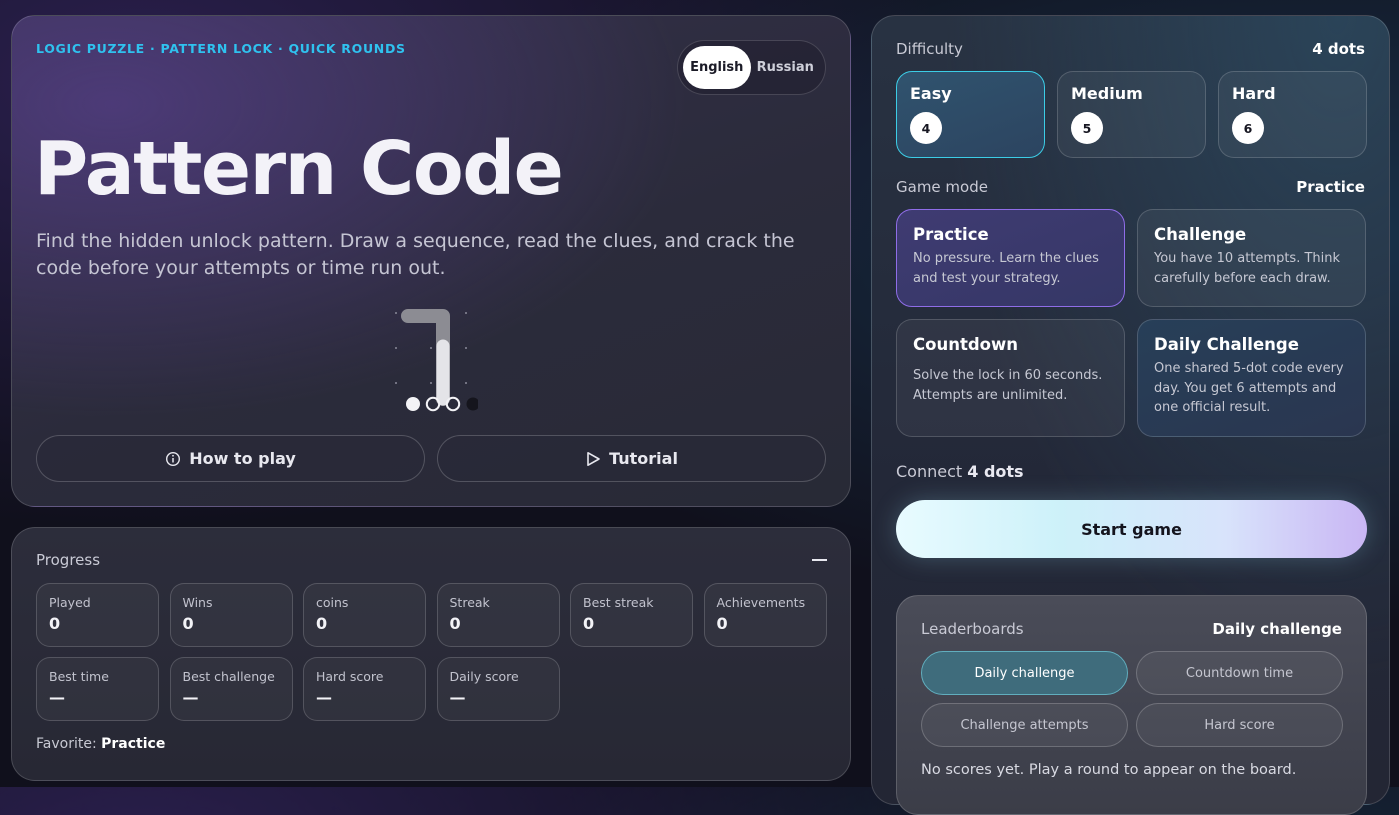 The width and height of the screenshot is (1399, 815). What do you see at coordinates (786, 67) in the screenshot?
I see `language-russian-button: Russian` at bounding box center [786, 67].